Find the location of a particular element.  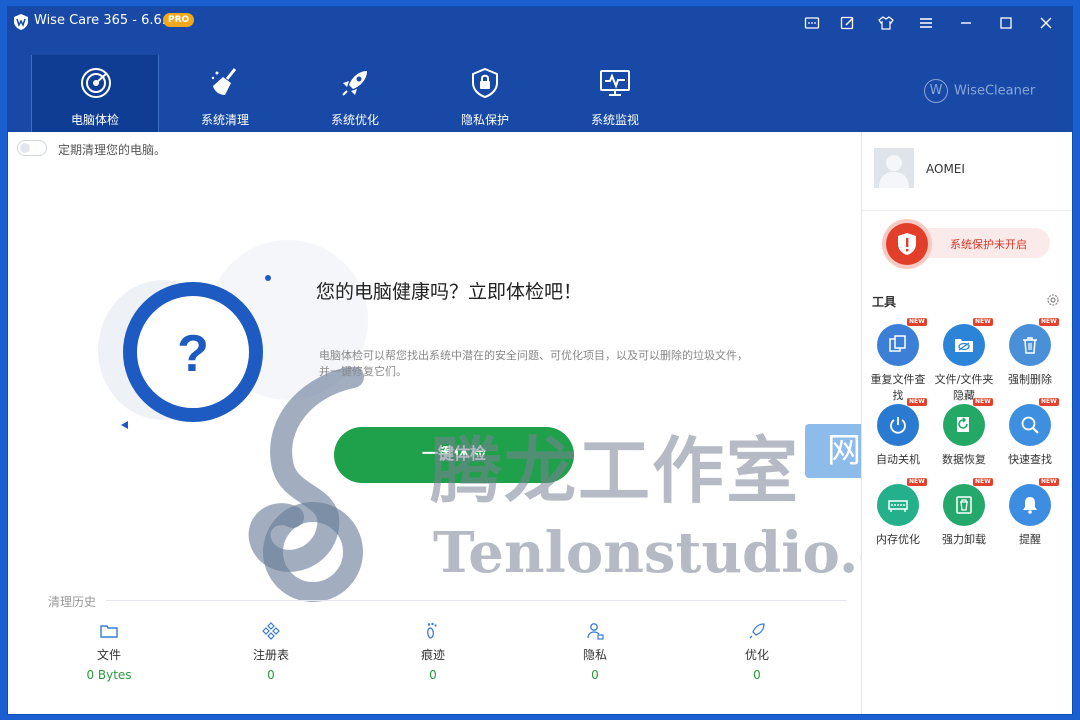

divider is located at coordinates (967, 210).